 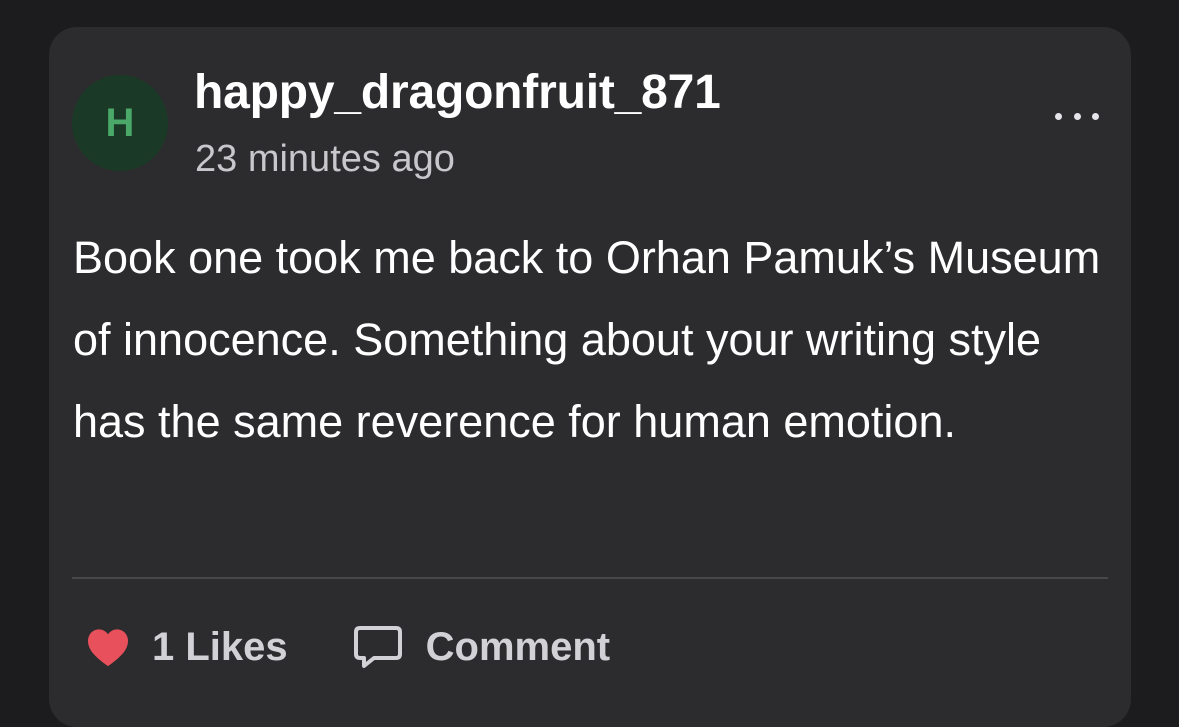 I want to click on avatar-initial: H, so click(x=120, y=122).